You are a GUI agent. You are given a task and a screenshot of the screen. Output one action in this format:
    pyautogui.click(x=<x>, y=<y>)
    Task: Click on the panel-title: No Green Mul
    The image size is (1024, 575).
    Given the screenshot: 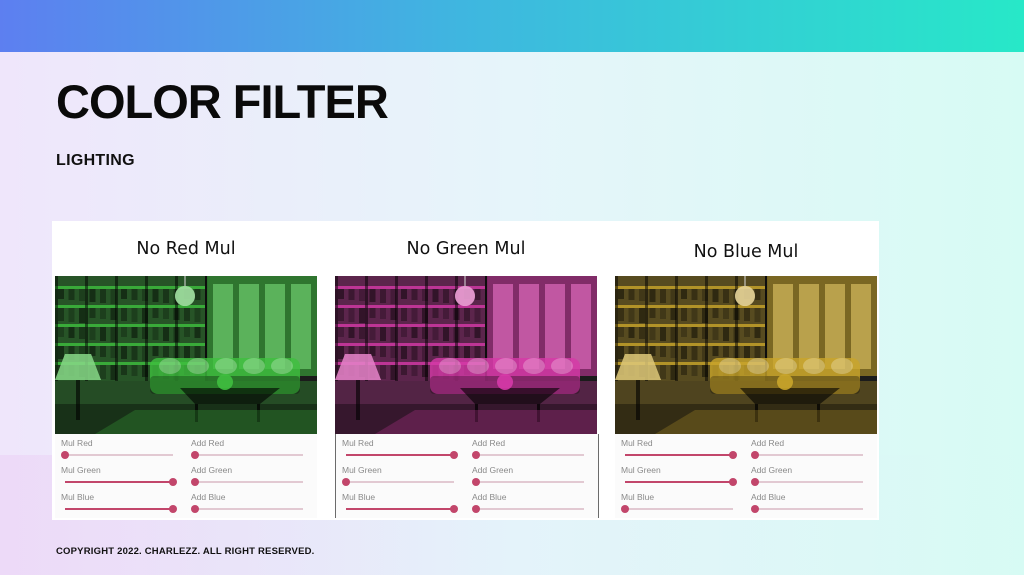 What is the action you would take?
    pyautogui.click(x=466, y=249)
    